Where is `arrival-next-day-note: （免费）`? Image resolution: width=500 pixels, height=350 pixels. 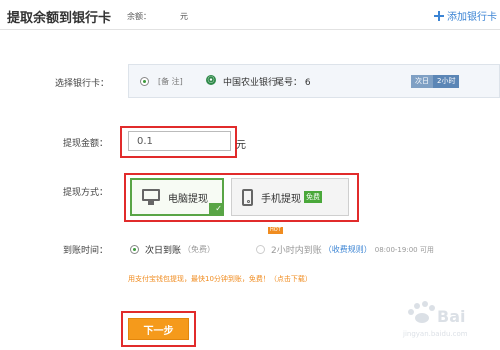 arrival-next-day-note: （免费） is located at coordinates (199, 249).